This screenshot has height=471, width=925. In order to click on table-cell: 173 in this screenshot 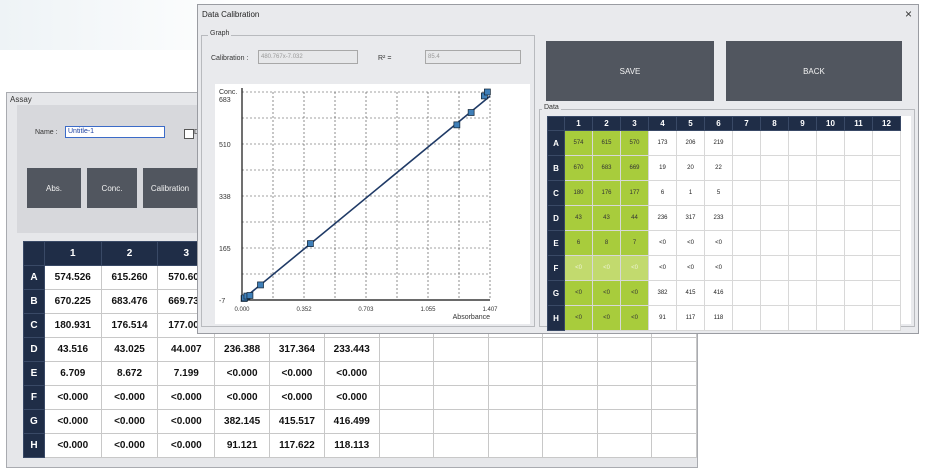, I will do `click(662, 143)`.